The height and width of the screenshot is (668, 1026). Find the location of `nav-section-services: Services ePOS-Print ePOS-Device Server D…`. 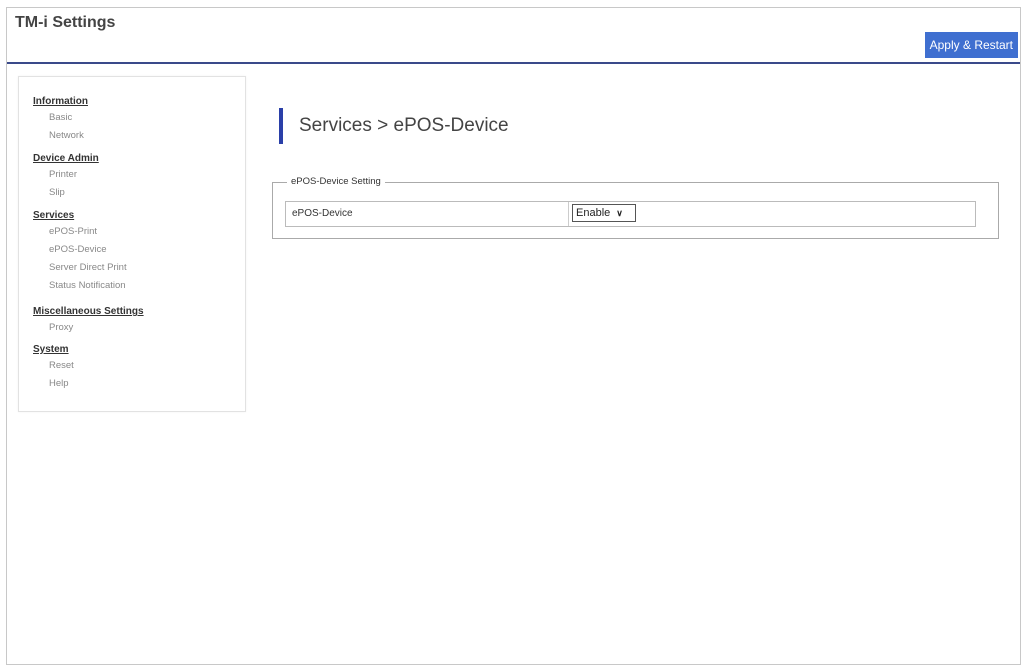

nav-section-services: Services ePOS-Print ePOS-Device Server D… is located at coordinates (80, 251).